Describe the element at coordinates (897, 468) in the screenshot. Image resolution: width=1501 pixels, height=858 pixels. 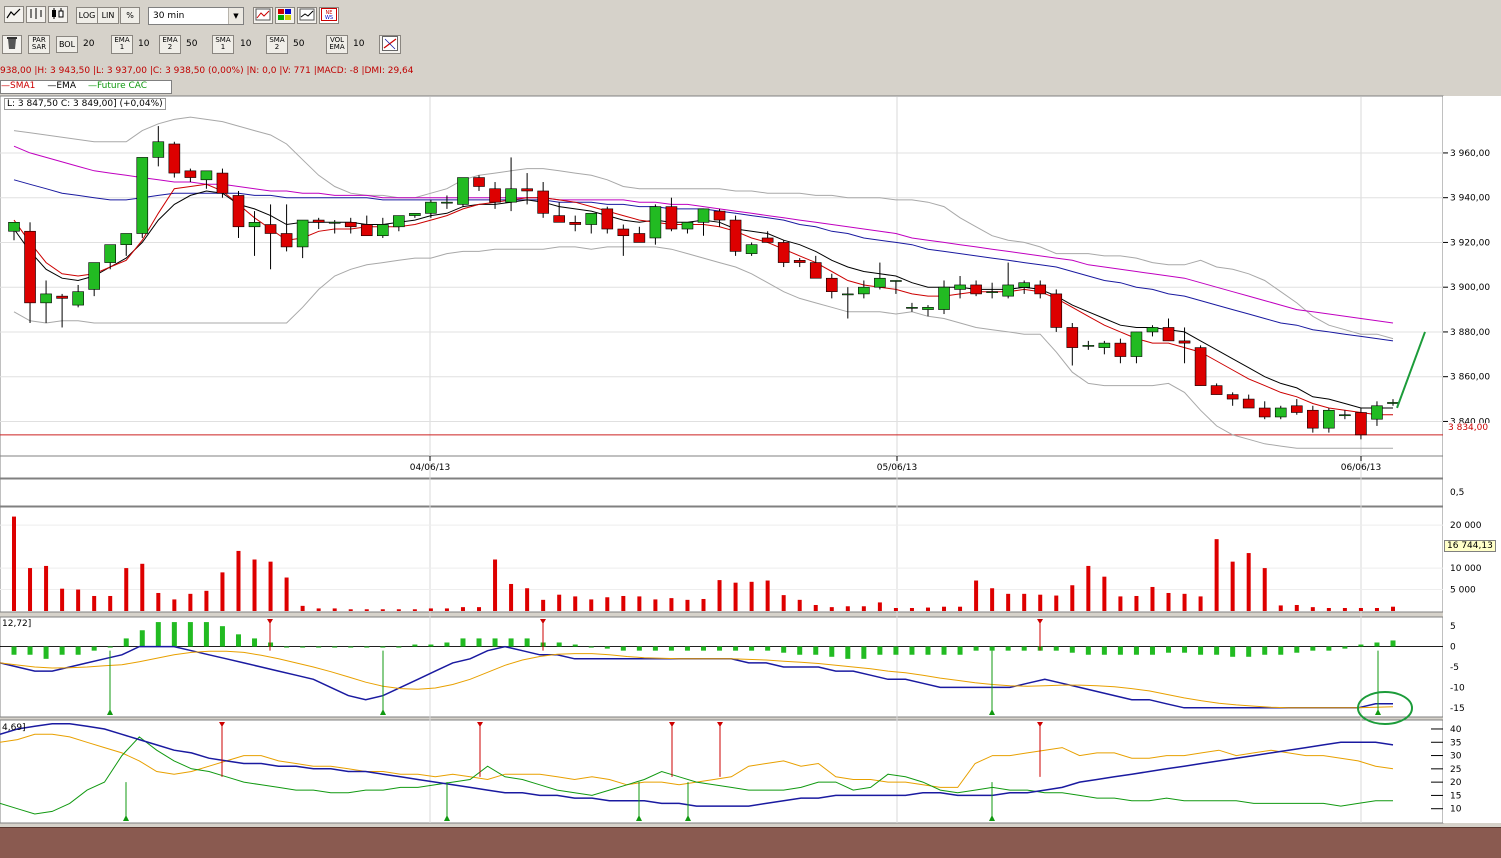
I see `date-label: 05/06/13` at that location.